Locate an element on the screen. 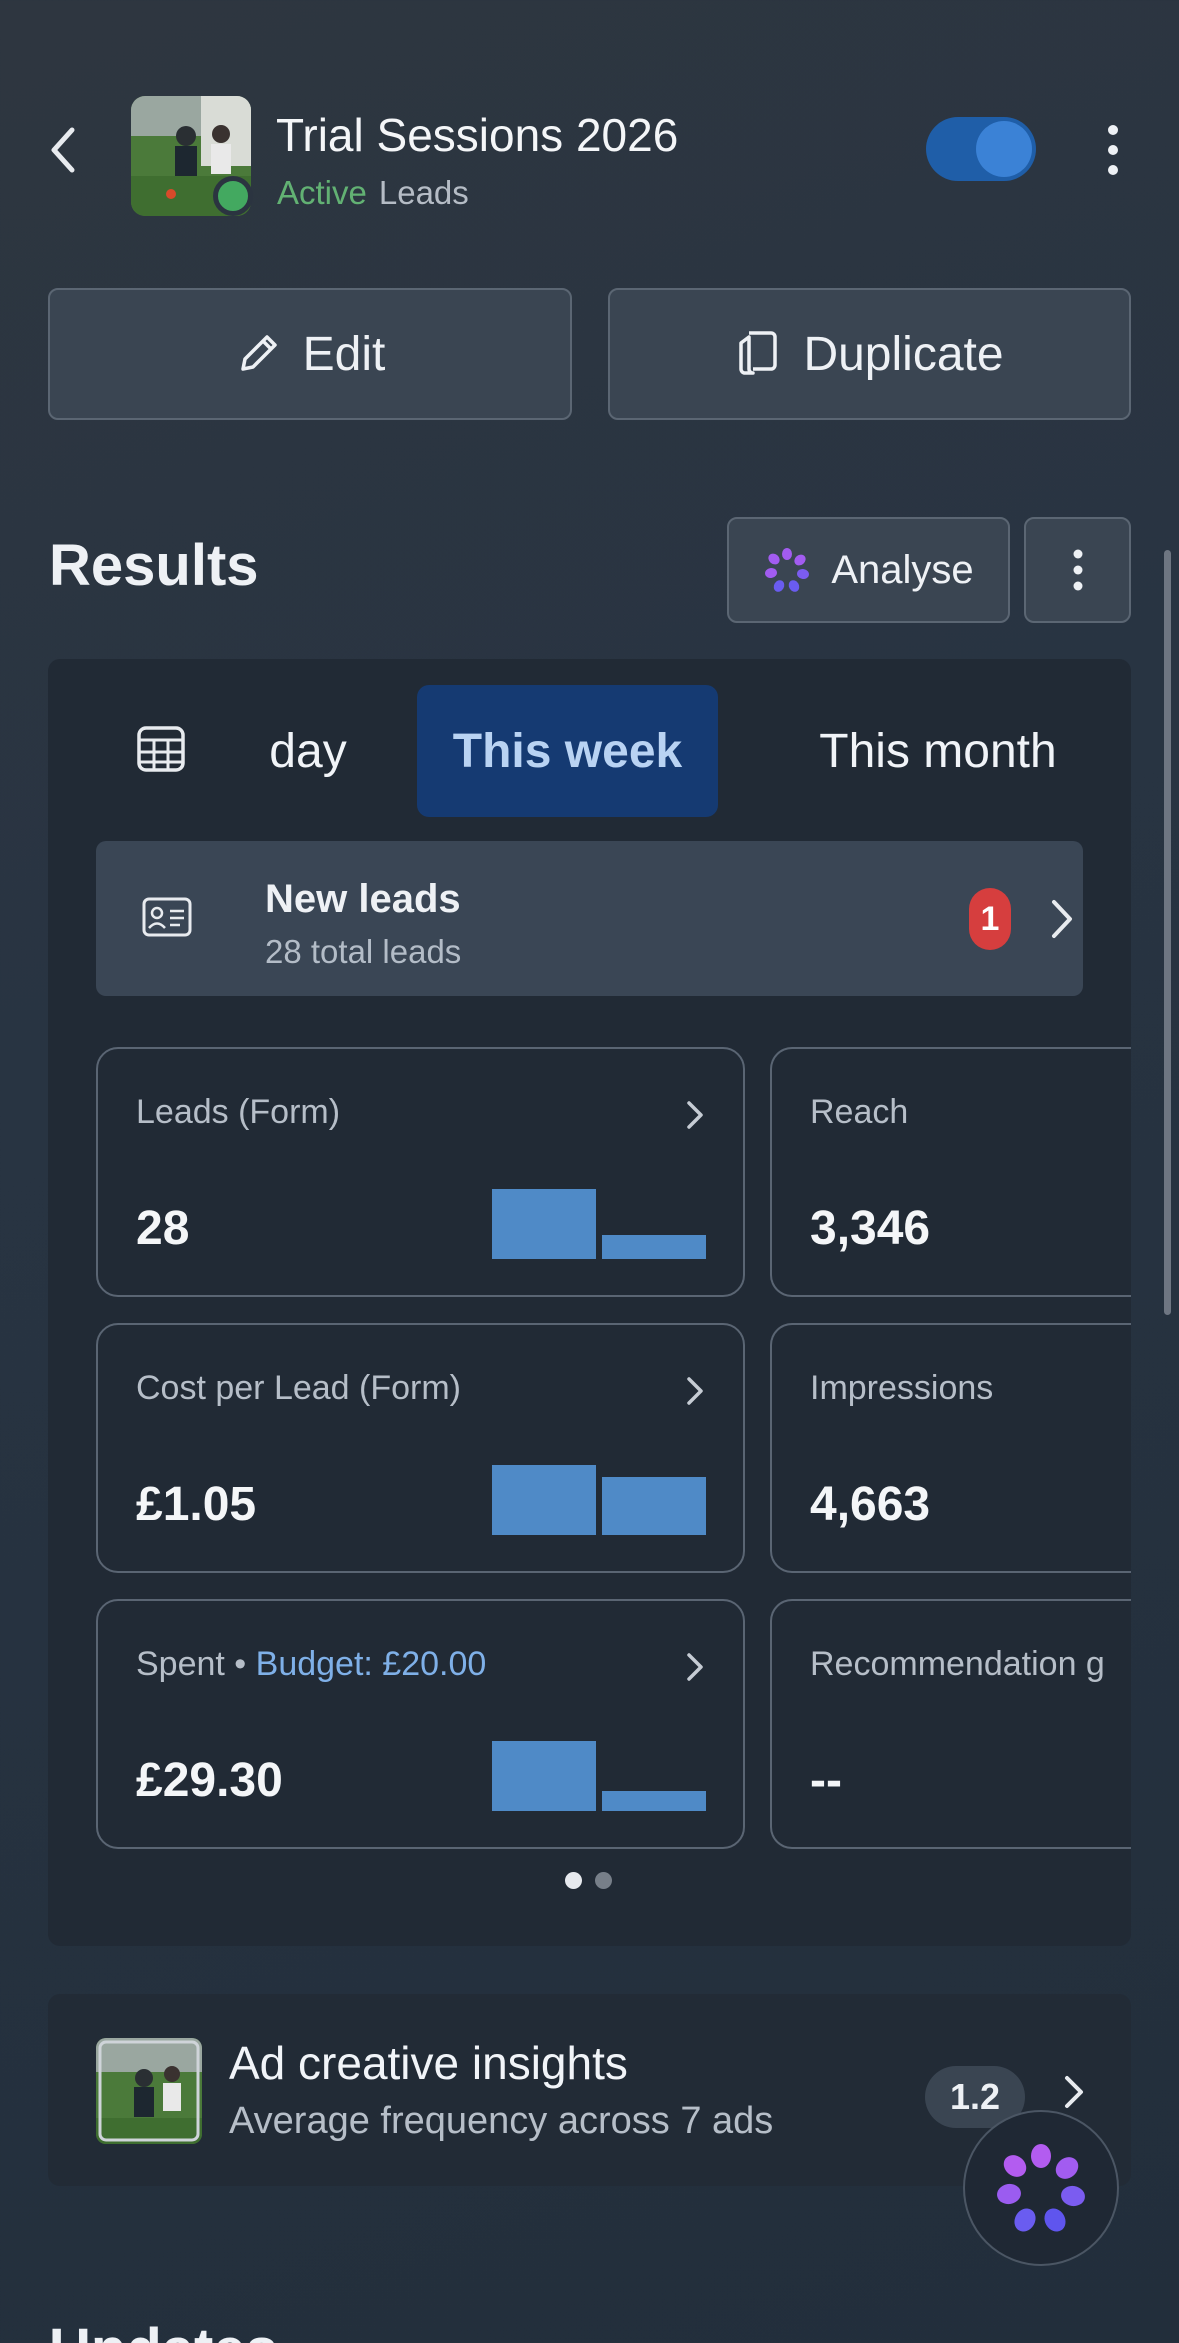 The width and height of the screenshot is (1179, 2343). chevron-left-icon is located at coordinates (63, 150).